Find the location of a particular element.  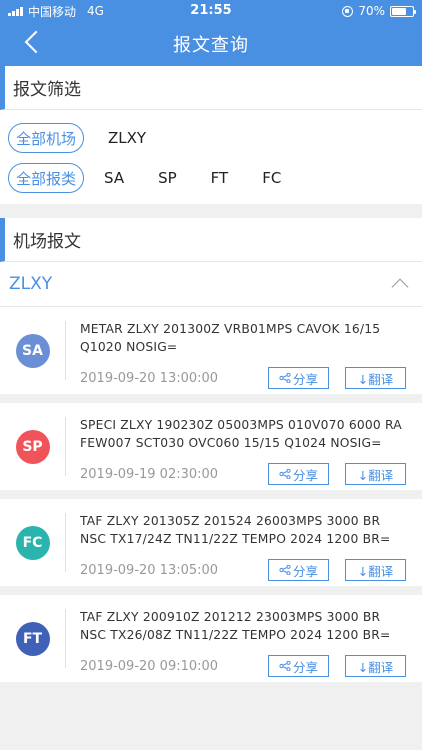

top-bar: 中国移动 4G 21:55 70% 报文查询 is located at coordinates (211, 33).